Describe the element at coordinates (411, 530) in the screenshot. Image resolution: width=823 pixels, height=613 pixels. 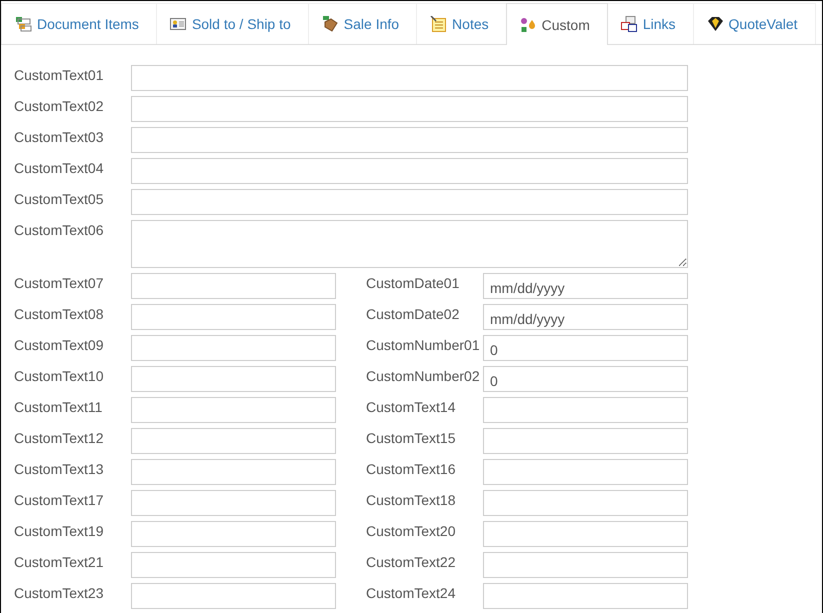
I see `field-label: CustomText20` at that location.